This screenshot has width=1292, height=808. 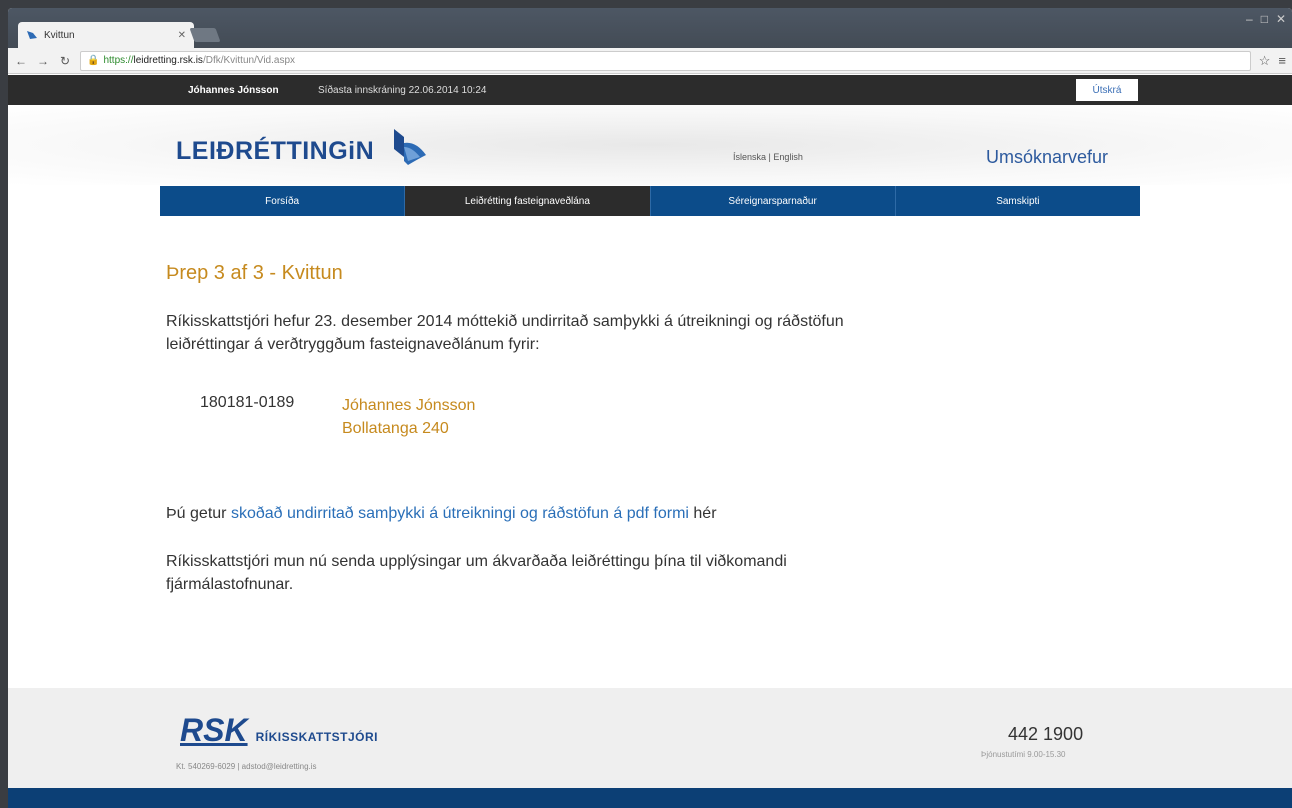 What do you see at coordinates (93, 60) in the screenshot?
I see `lock-icon: 🔒` at bounding box center [93, 60].